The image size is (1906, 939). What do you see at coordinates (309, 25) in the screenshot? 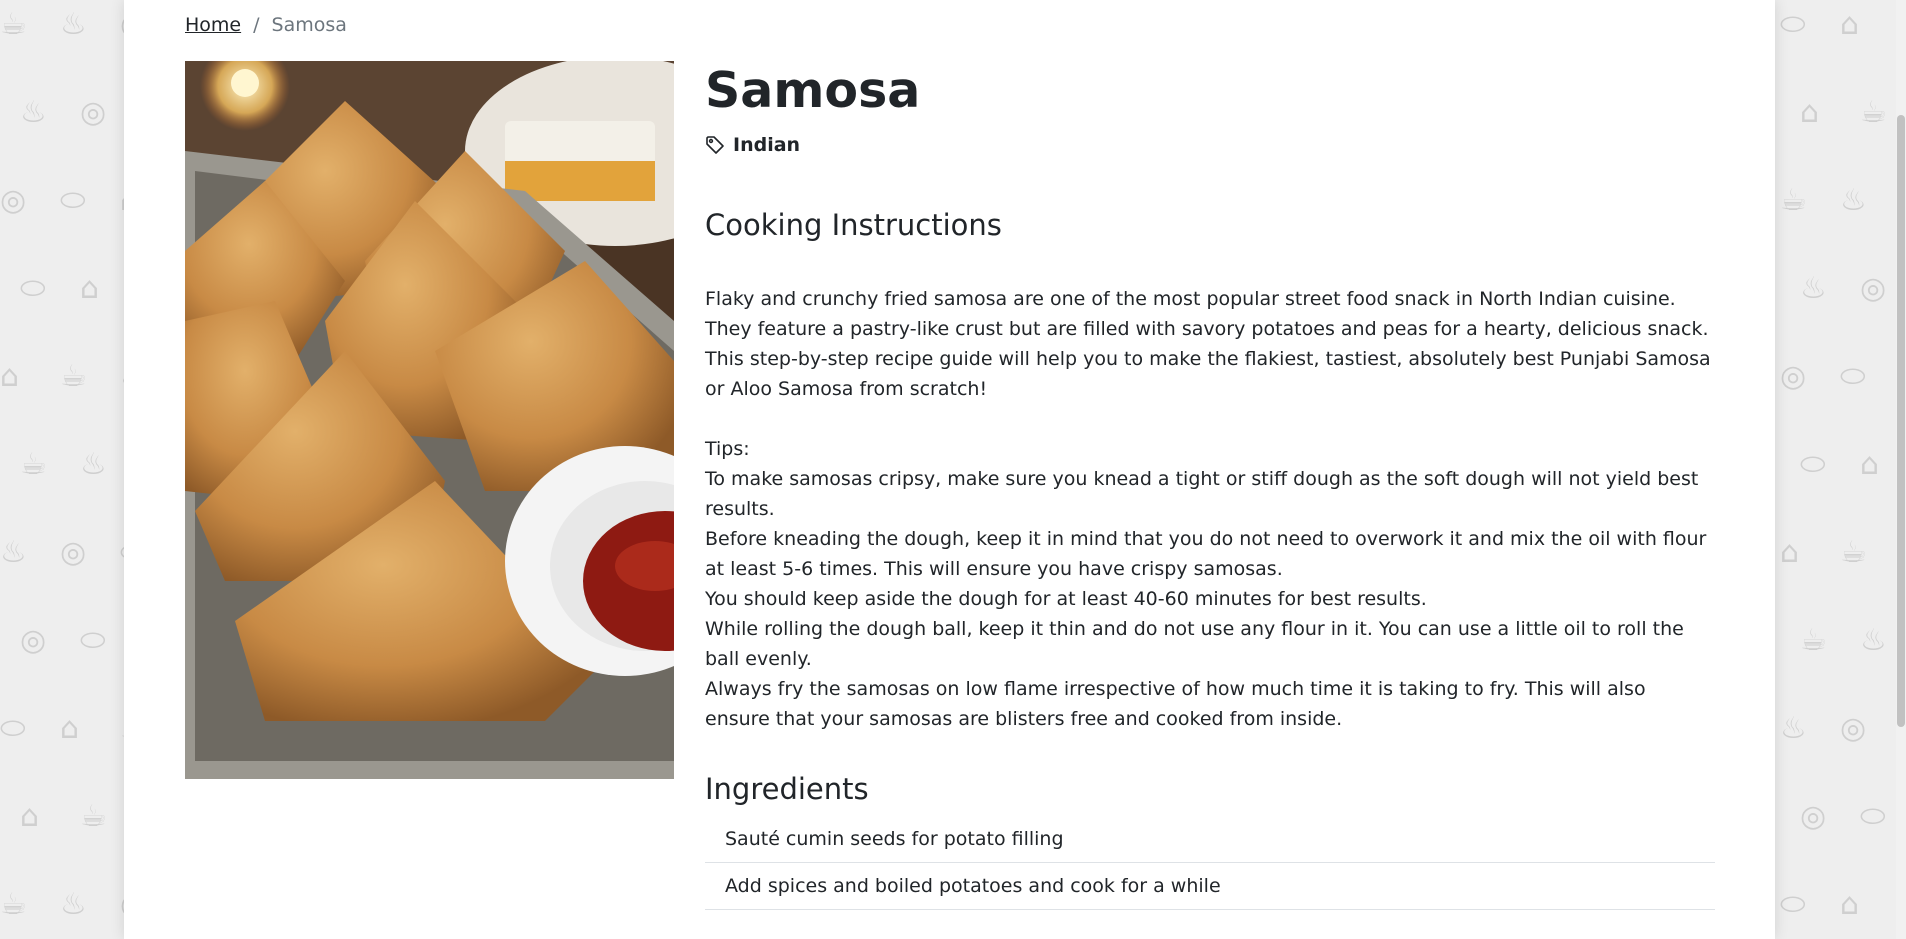
I see `breadcrumb-current: Samosa` at bounding box center [309, 25].